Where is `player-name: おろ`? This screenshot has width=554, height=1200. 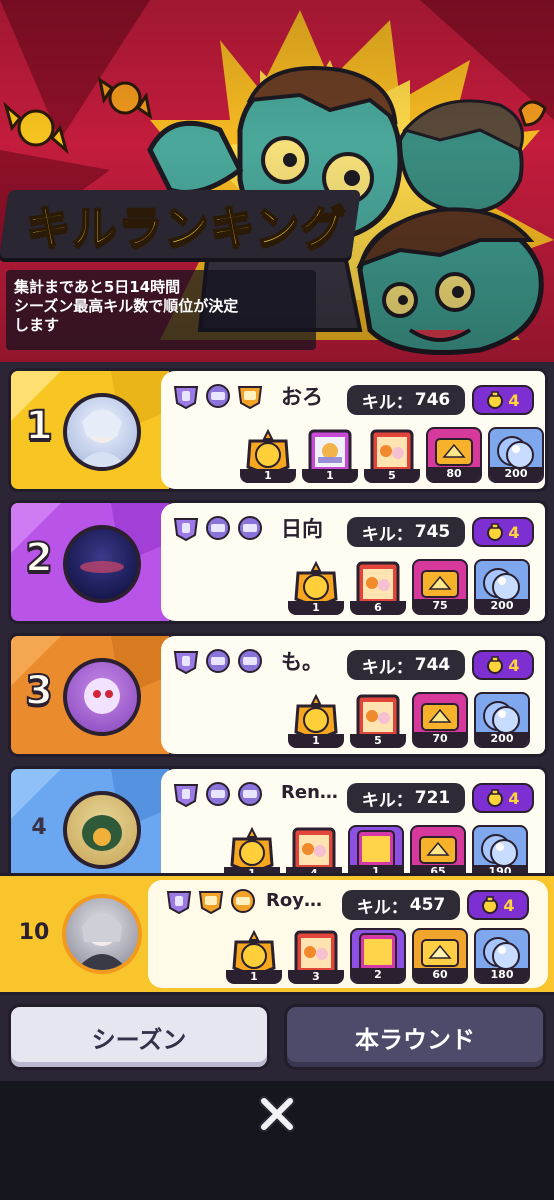 player-name: おろ is located at coordinates (302, 397).